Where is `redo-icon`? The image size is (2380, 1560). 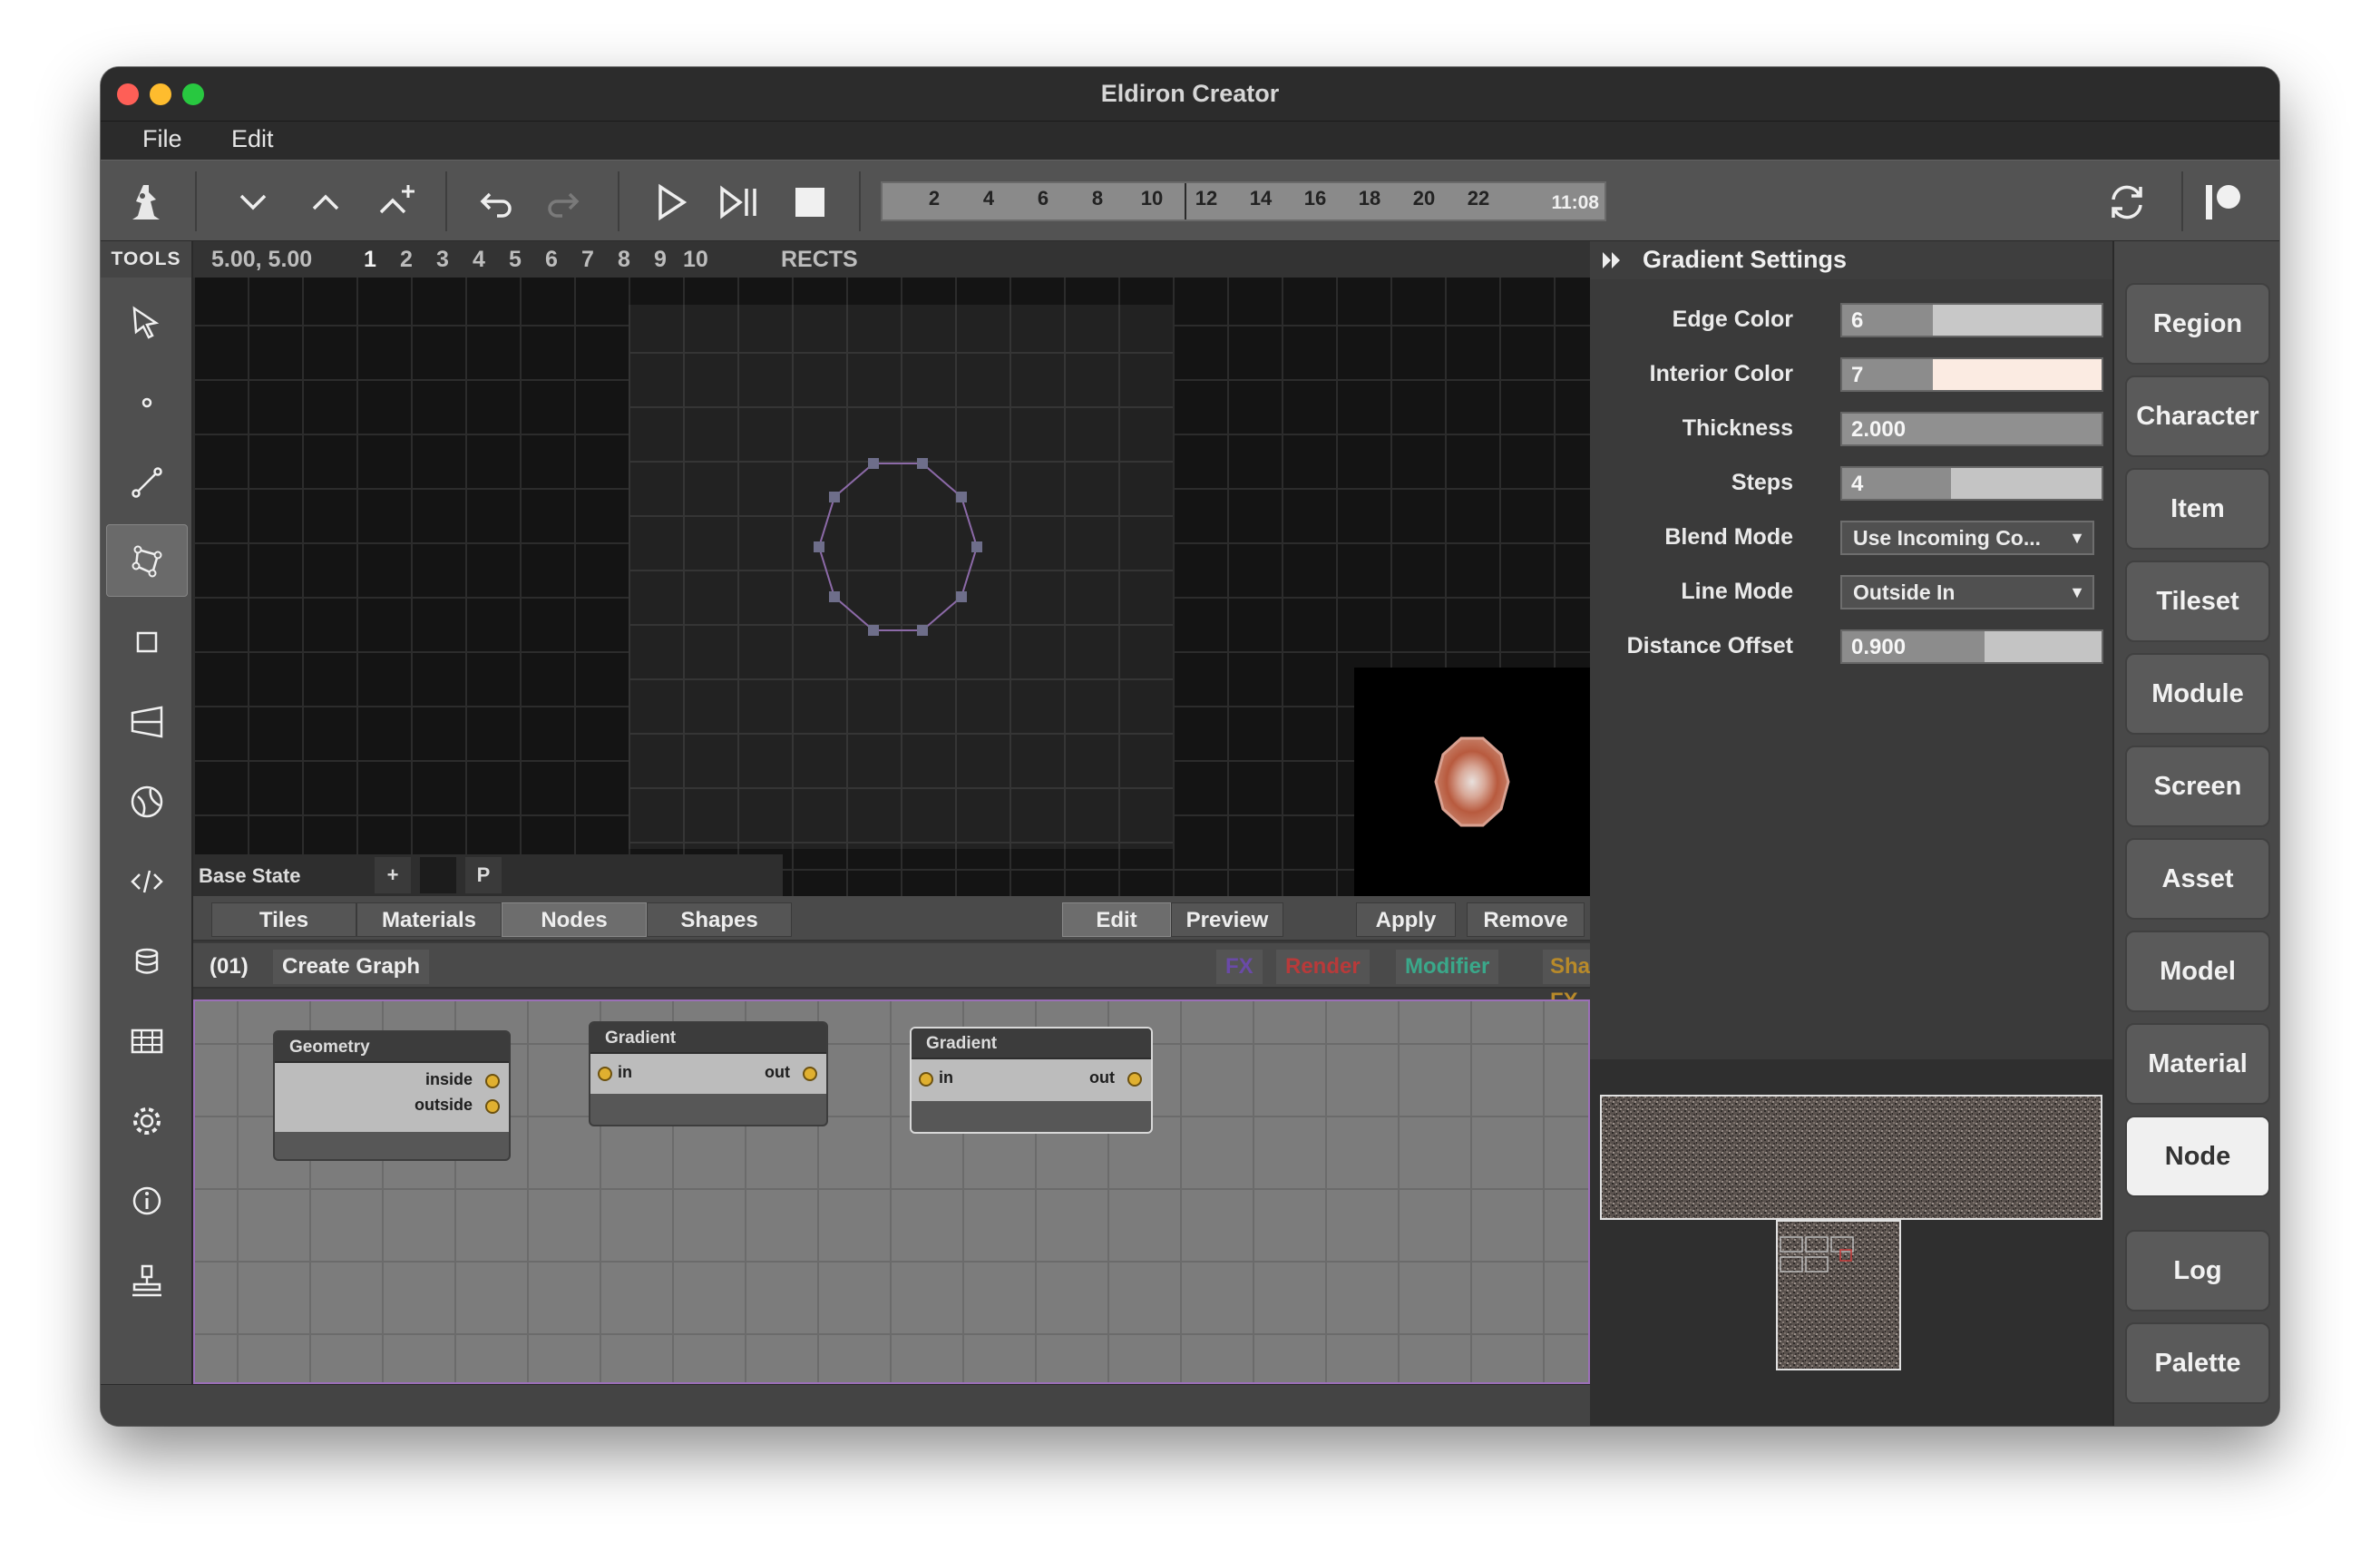 redo-icon is located at coordinates (566, 202).